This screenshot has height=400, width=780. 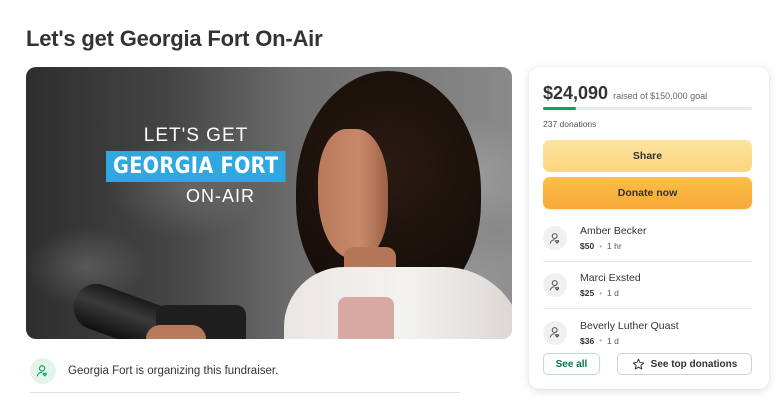 What do you see at coordinates (571, 364) in the screenshot?
I see `see-all-button: See all` at bounding box center [571, 364].